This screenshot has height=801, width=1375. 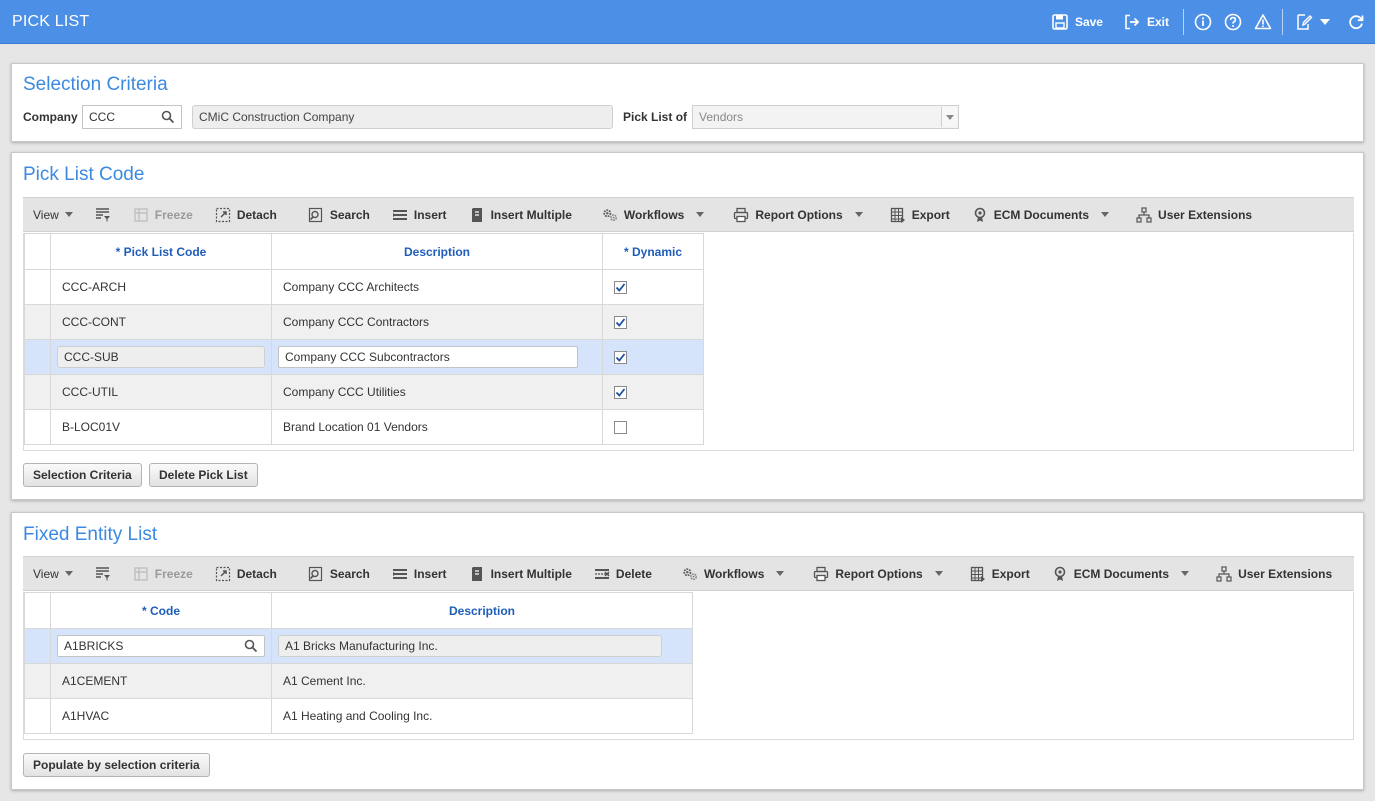 I want to click on ecm-documents-label: ECM Documents, so click(x=1121, y=573).